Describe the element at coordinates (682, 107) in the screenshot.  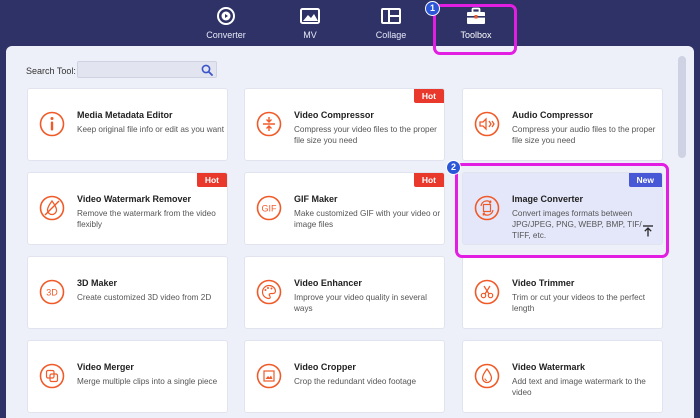
I see `scrollbar-thumb` at that location.